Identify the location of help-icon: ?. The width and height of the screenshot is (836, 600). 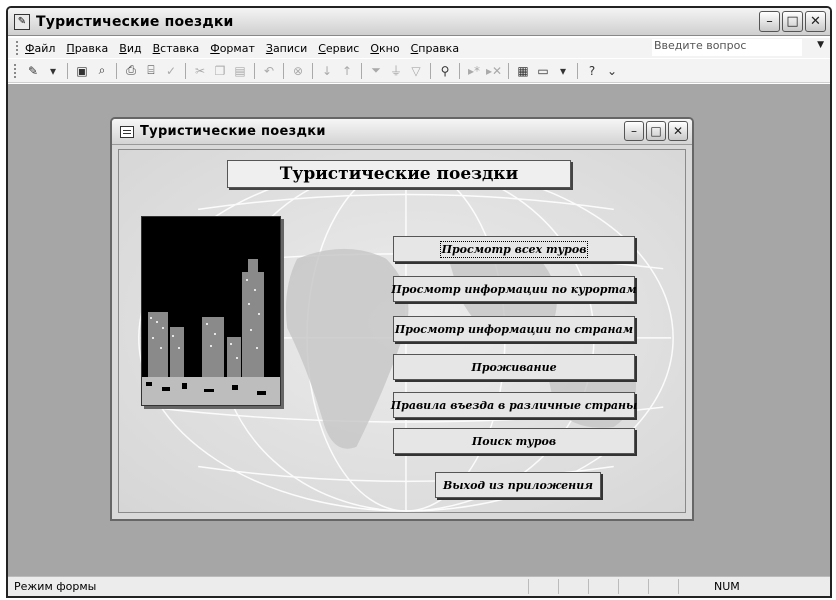
(592, 71).